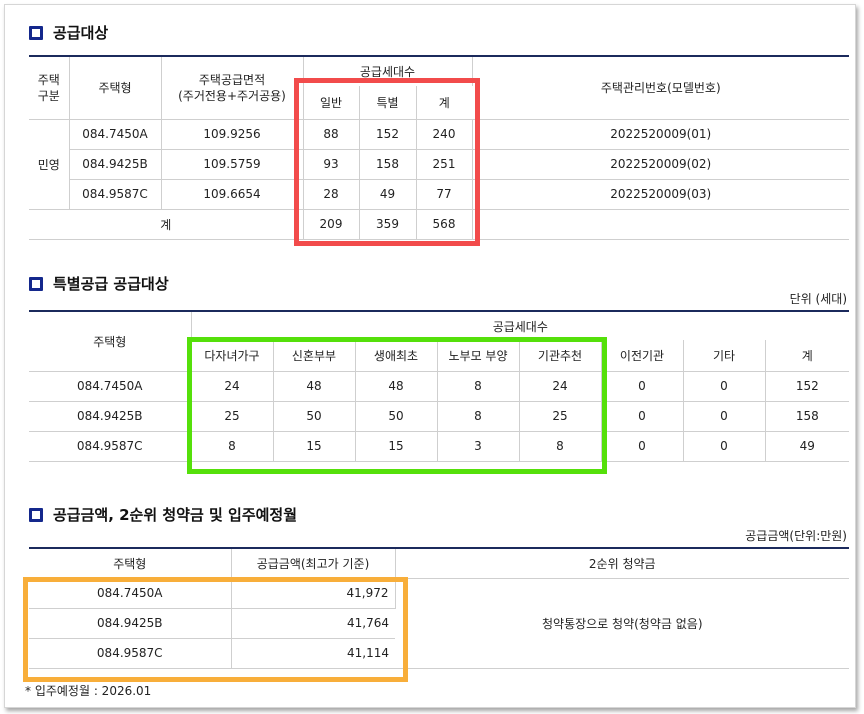 The width and height of the screenshot is (864, 714). I want to click on cell-elderly: 3, so click(478, 446).